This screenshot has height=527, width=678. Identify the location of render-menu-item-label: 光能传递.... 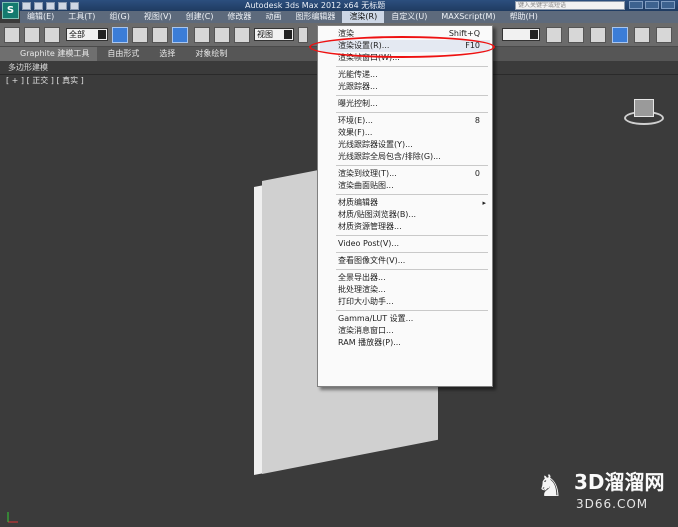
(358, 74).